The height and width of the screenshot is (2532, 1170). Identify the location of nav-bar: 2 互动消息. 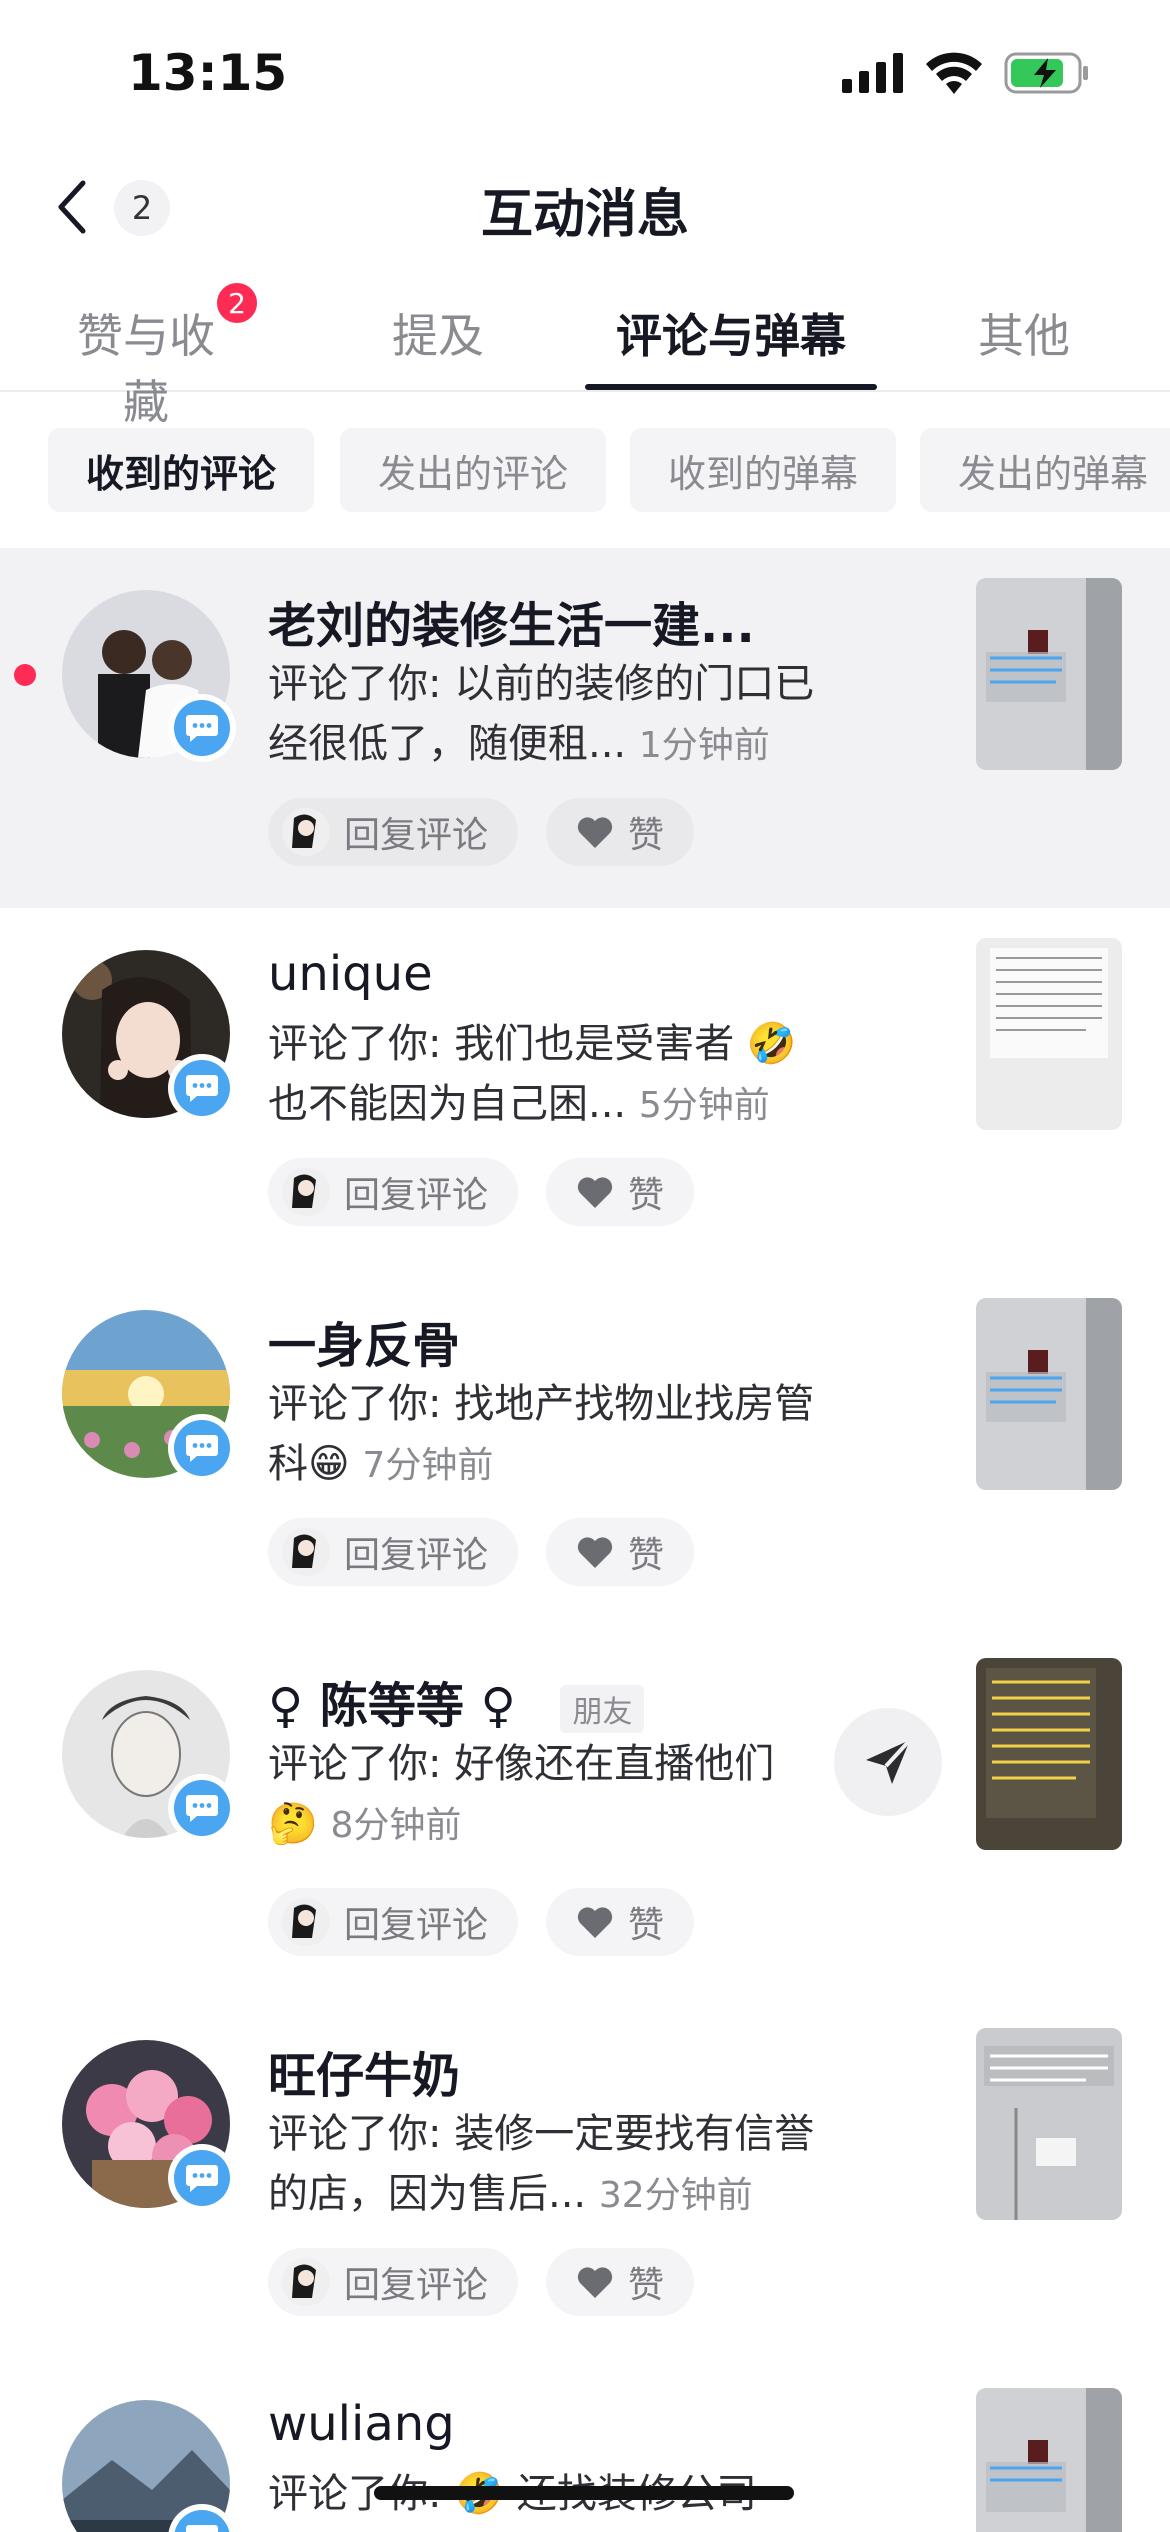
(585, 210).